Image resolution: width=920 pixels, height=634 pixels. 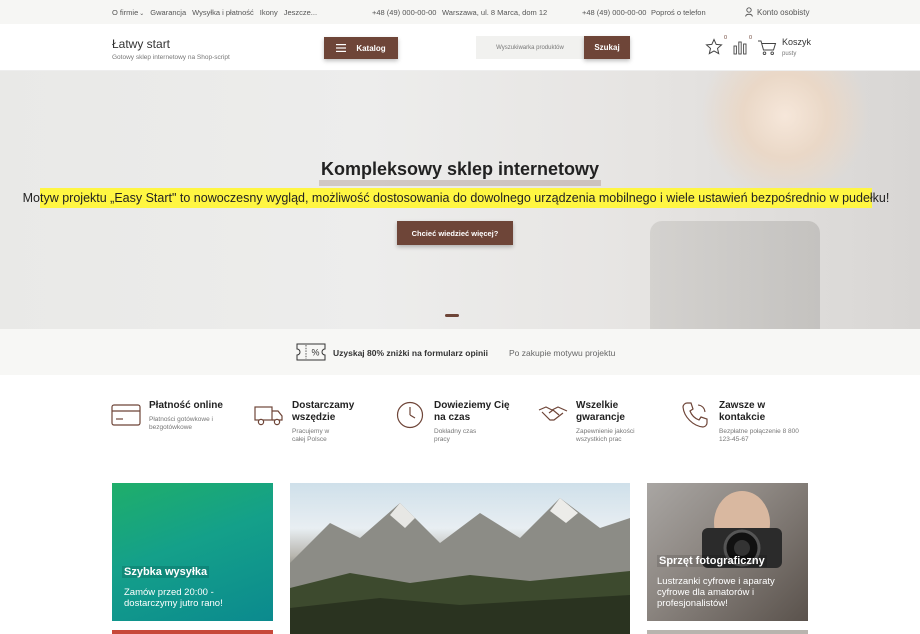 I want to click on credit-card-icon, so click(x=126, y=415).